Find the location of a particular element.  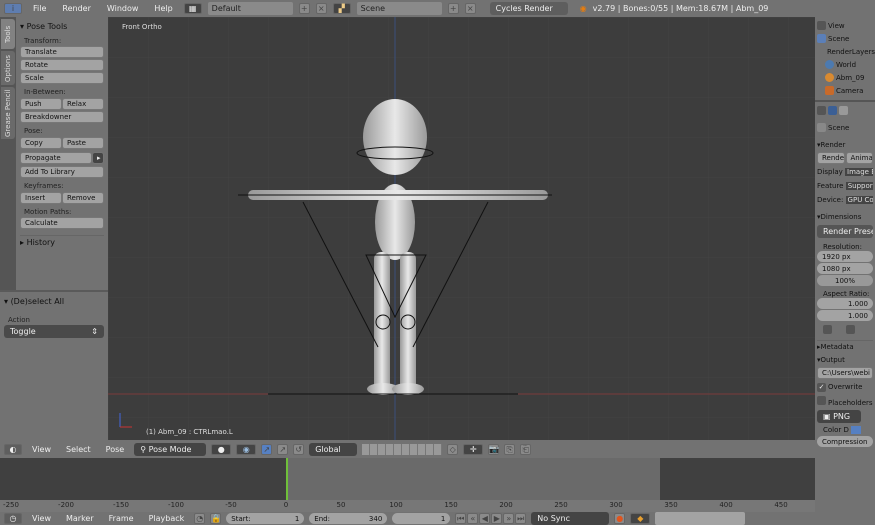

paste-pose-icon: ⎗ is located at coordinates (526, 449).